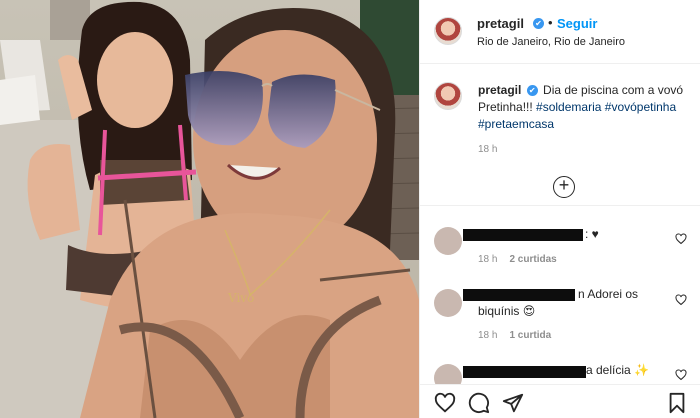 Image resolution: width=700 pixels, height=418 pixels. Describe the element at coordinates (577, 23) in the screenshot. I see `follow-button: Seguir` at that location.